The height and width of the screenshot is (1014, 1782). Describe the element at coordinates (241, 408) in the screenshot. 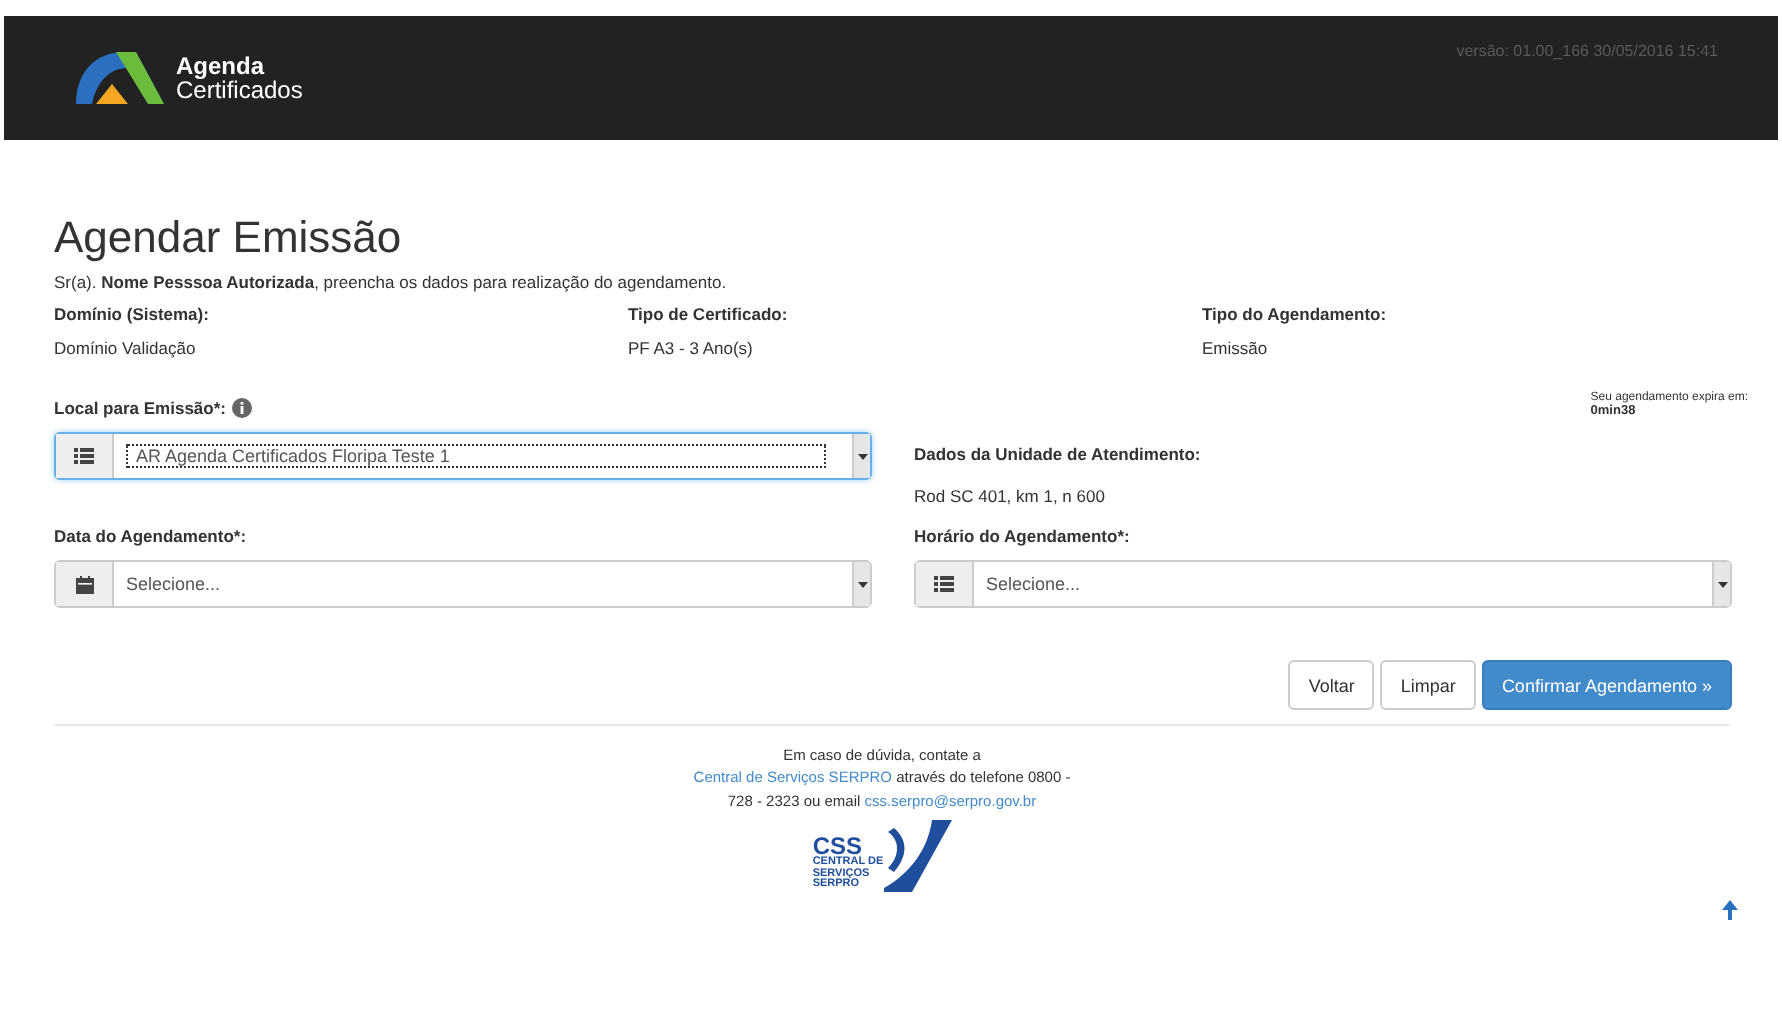

I see `info-icon` at that location.